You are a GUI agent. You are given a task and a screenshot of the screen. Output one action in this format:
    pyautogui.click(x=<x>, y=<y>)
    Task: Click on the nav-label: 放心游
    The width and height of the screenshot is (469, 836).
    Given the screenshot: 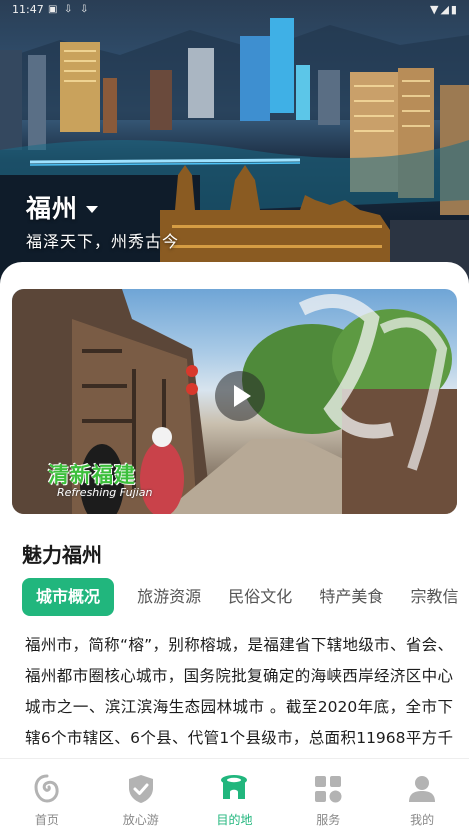 What is the action you would take?
    pyautogui.click(x=140, y=820)
    